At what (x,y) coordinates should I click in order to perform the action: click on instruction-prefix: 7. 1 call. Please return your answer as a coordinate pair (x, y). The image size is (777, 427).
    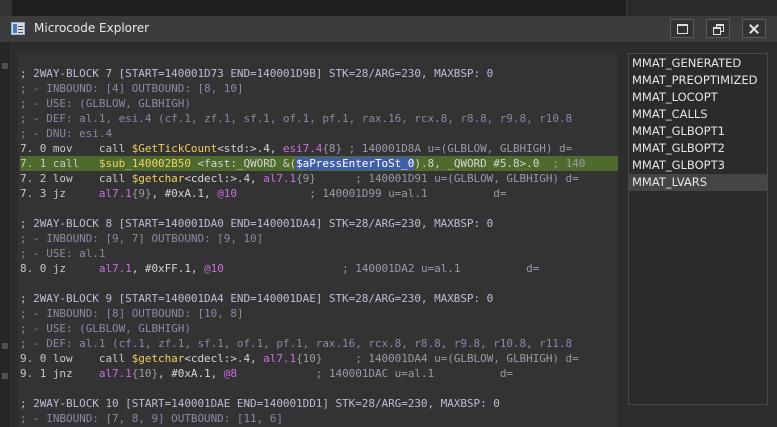
    Looking at the image, I should click on (59, 163).